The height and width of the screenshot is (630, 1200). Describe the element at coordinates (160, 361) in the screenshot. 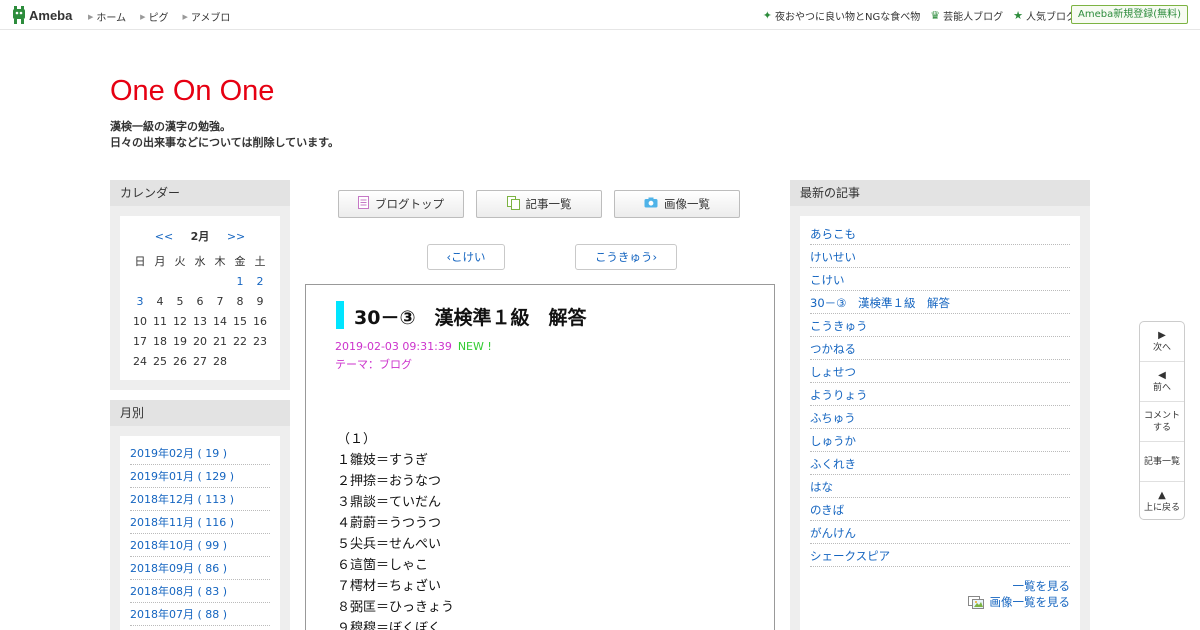

I see `calendar-day: 25` at that location.